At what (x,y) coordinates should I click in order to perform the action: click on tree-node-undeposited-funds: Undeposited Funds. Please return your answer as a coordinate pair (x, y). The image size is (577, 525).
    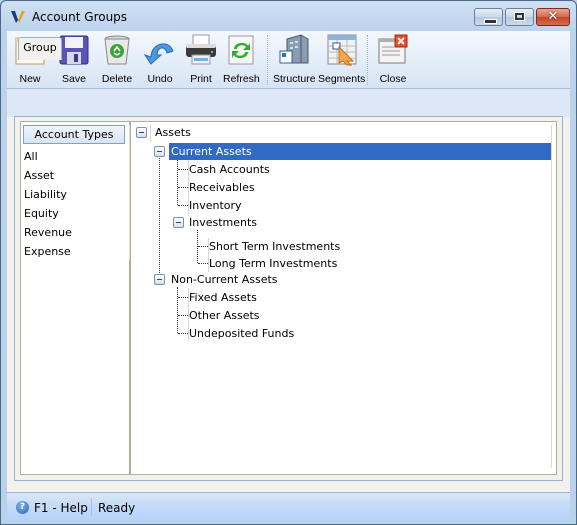
    Looking at the image, I should click on (241, 333).